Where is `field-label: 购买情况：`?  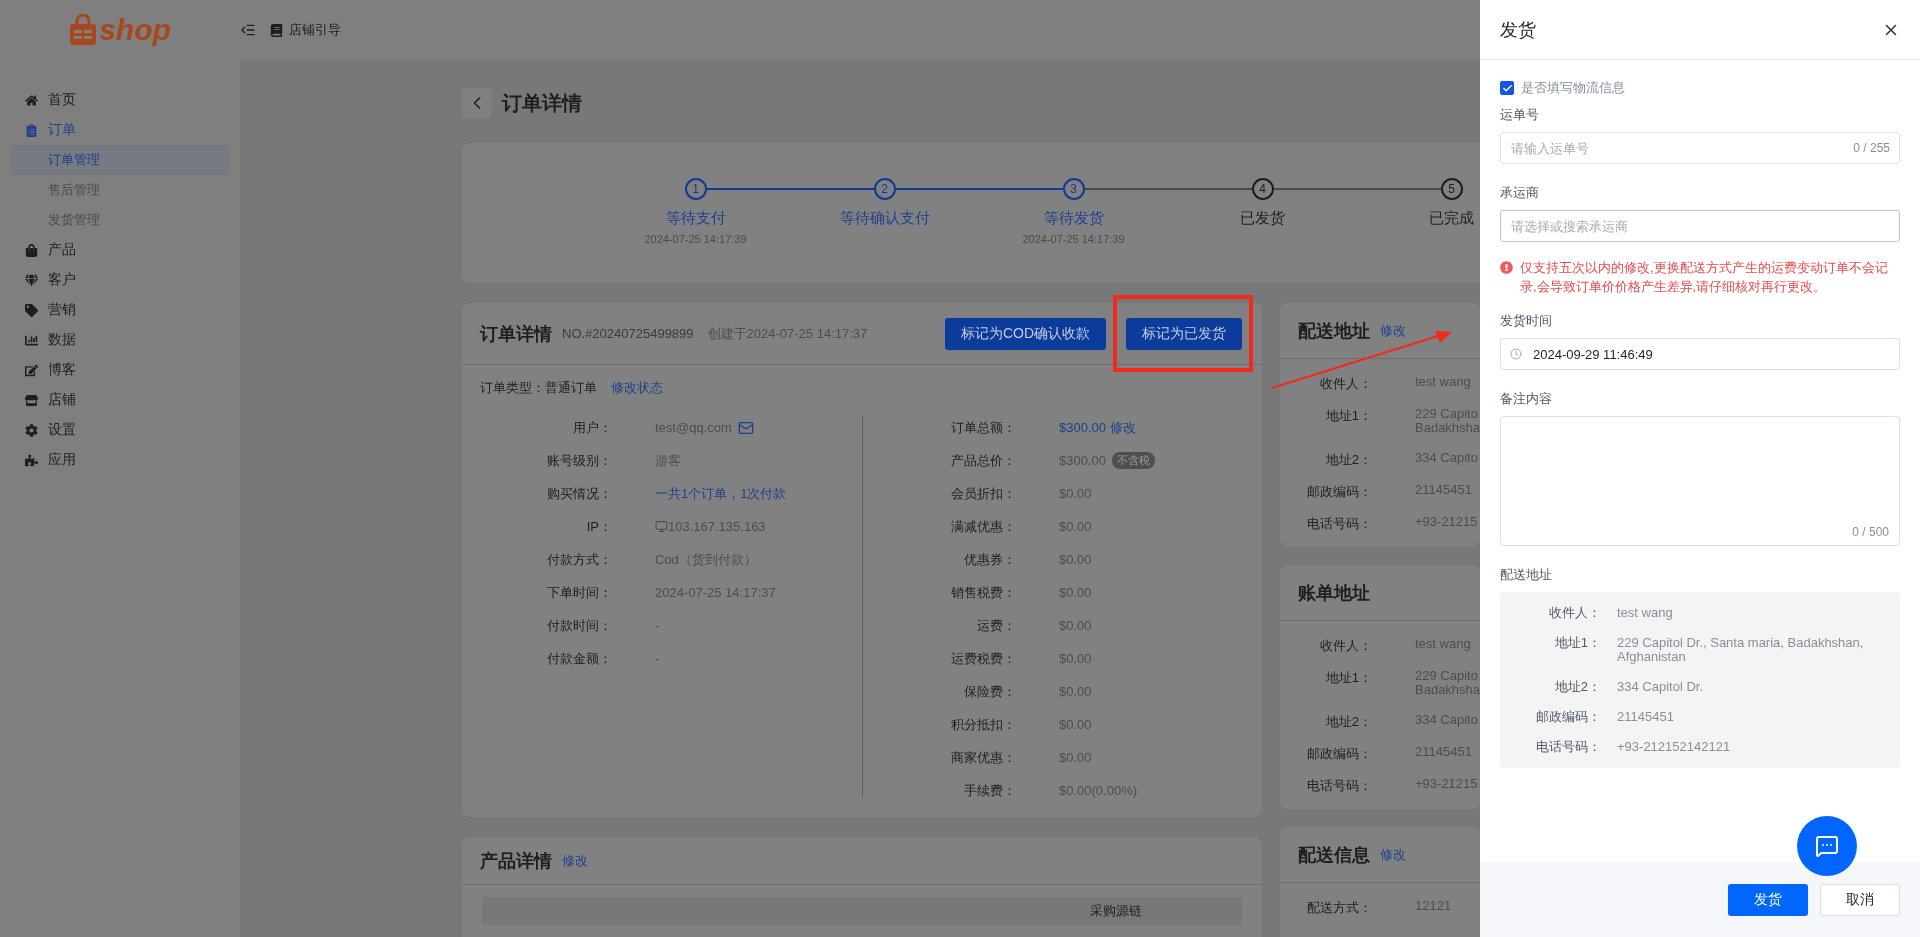 field-label: 购买情况： is located at coordinates (579, 493).